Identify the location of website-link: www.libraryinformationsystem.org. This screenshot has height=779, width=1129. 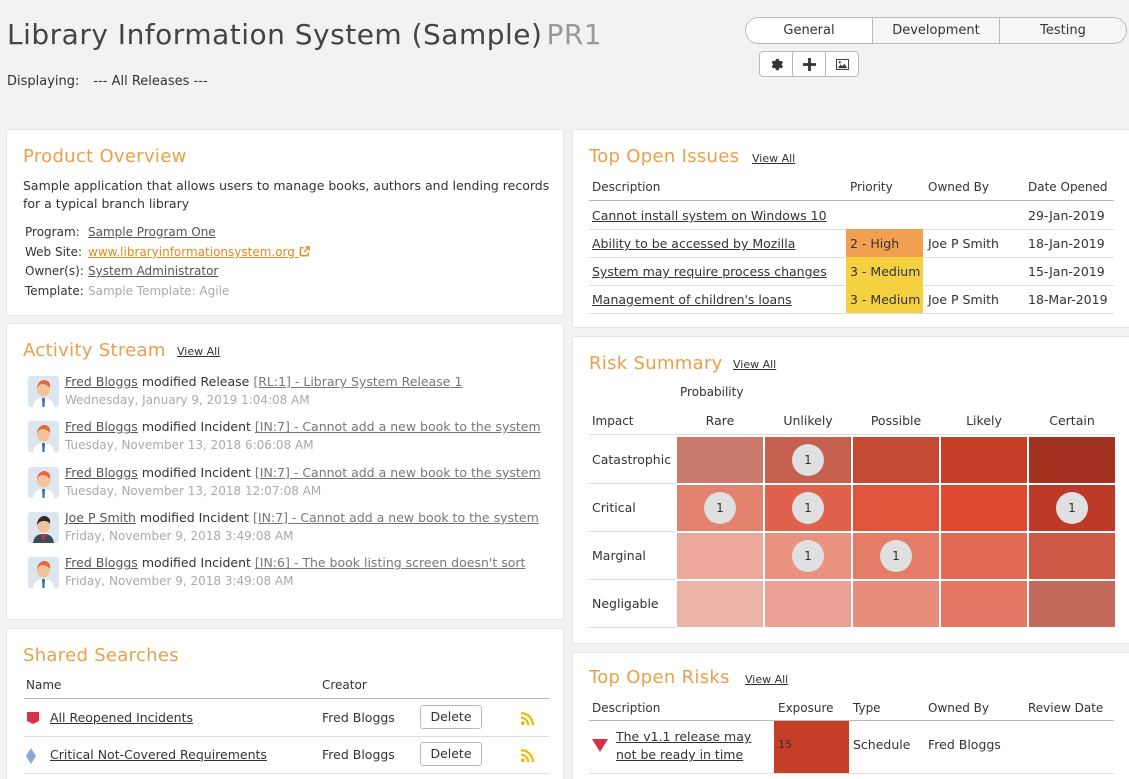
(199, 252).